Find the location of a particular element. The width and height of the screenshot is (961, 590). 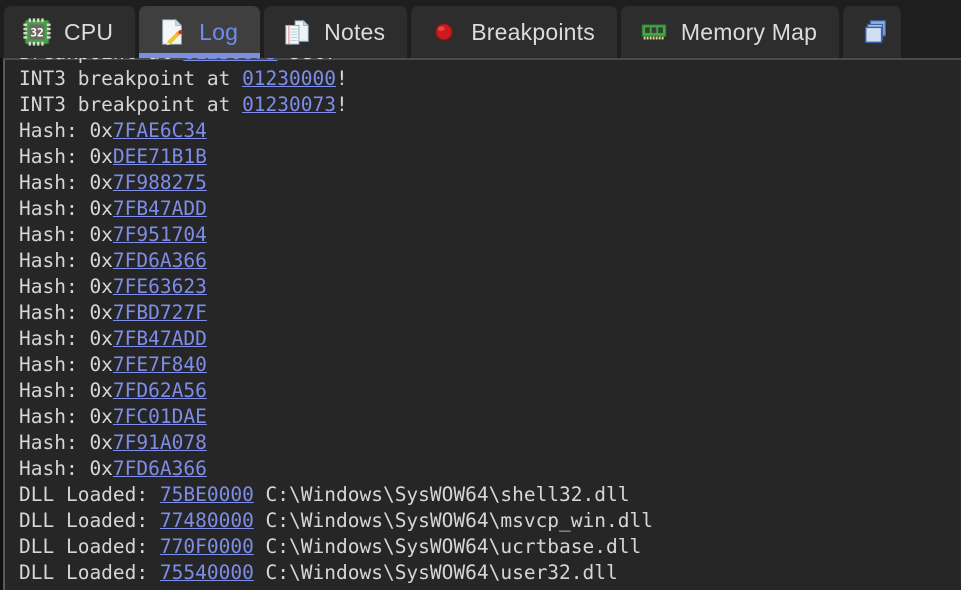

tab-label: Memory Map is located at coordinates (749, 31).